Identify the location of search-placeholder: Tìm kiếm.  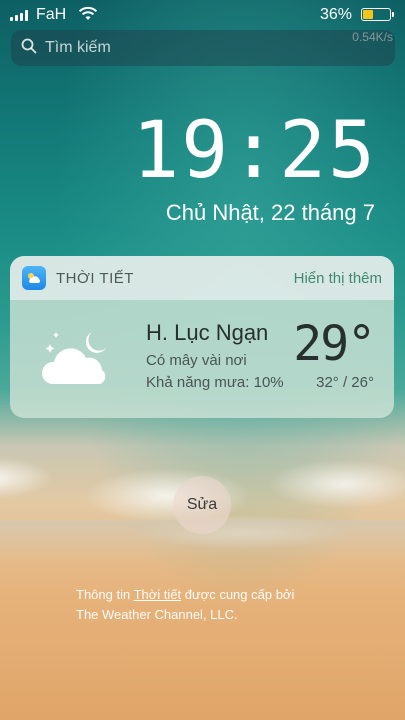
(78, 47).